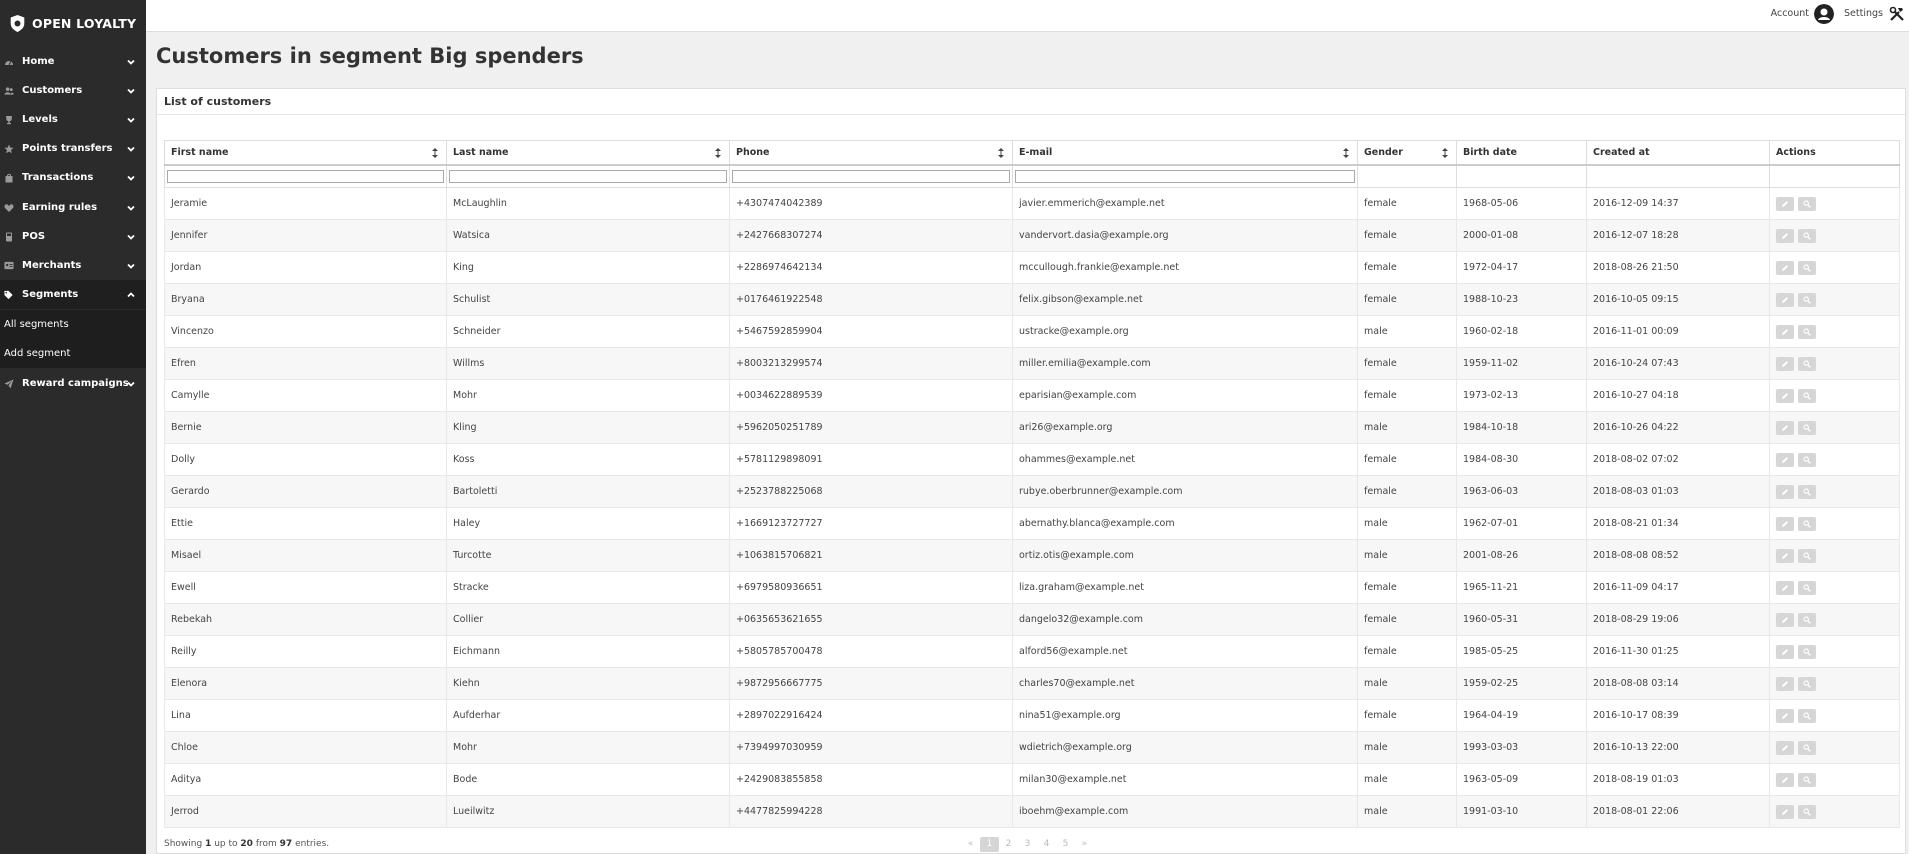 This screenshot has width=1909, height=854. I want to click on cell-created-at: 2016-10-24 07:43, so click(1678, 363).